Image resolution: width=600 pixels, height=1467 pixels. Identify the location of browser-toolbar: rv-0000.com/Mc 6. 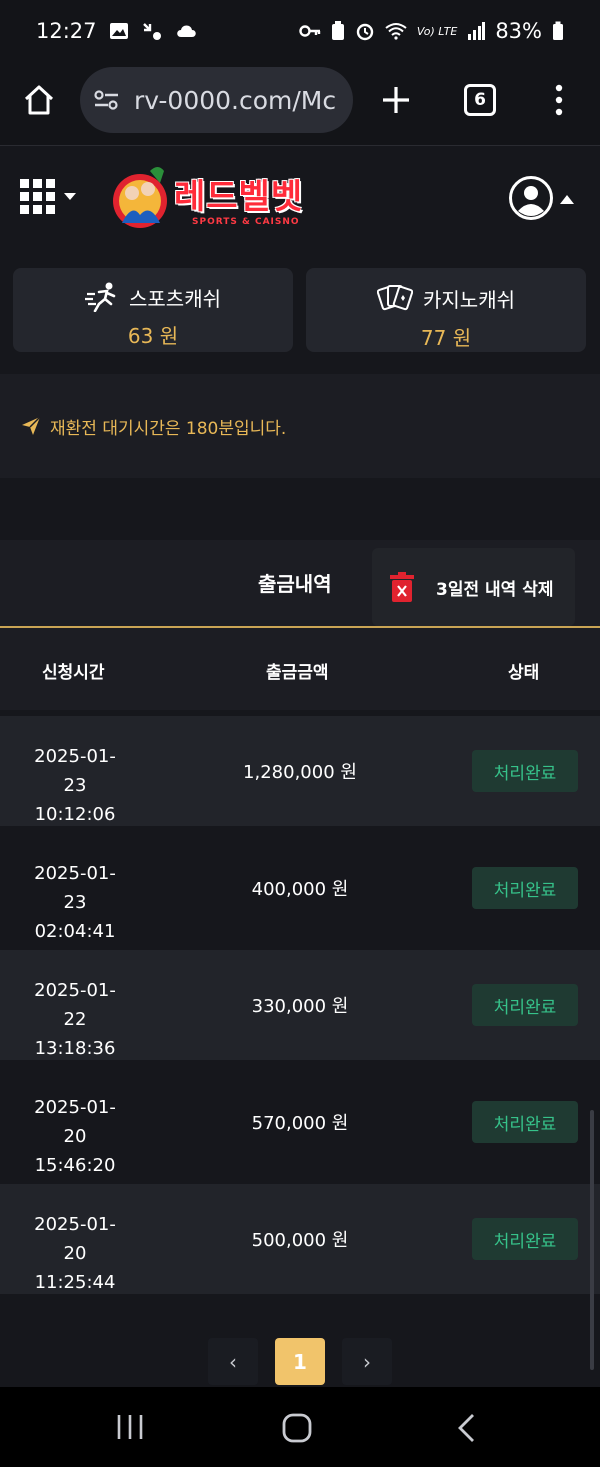
(300, 104).